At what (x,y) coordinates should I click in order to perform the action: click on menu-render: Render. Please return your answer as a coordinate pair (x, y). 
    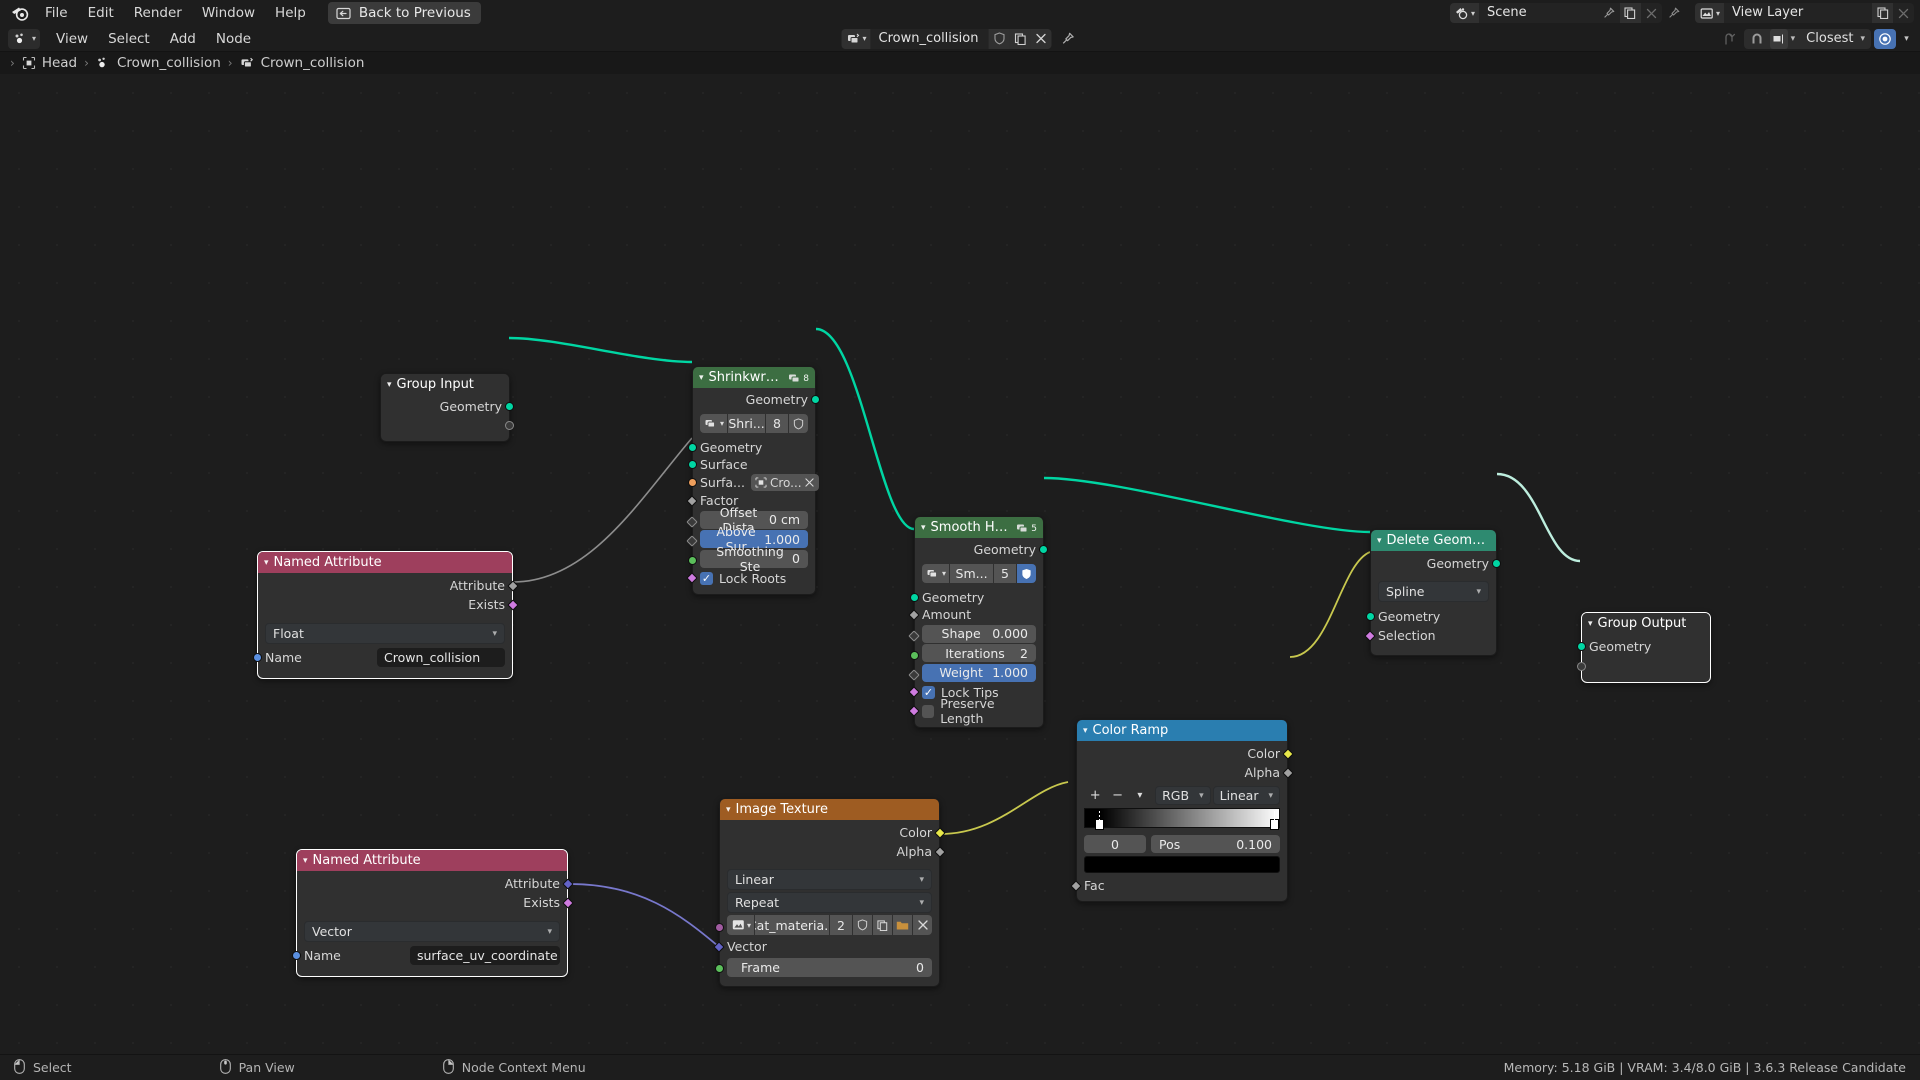
    Looking at the image, I should click on (158, 13).